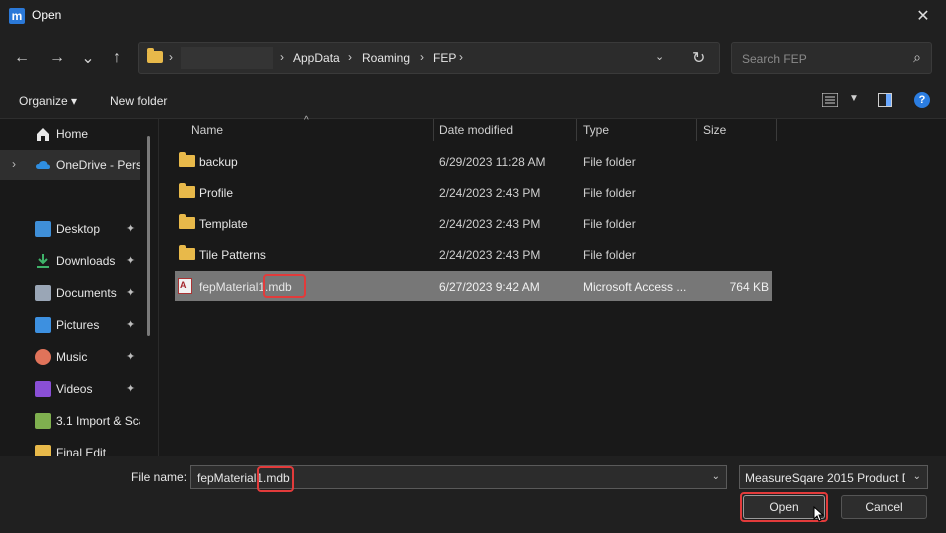 This screenshot has height=533, width=946. I want to click on videos-icon, so click(43, 389).